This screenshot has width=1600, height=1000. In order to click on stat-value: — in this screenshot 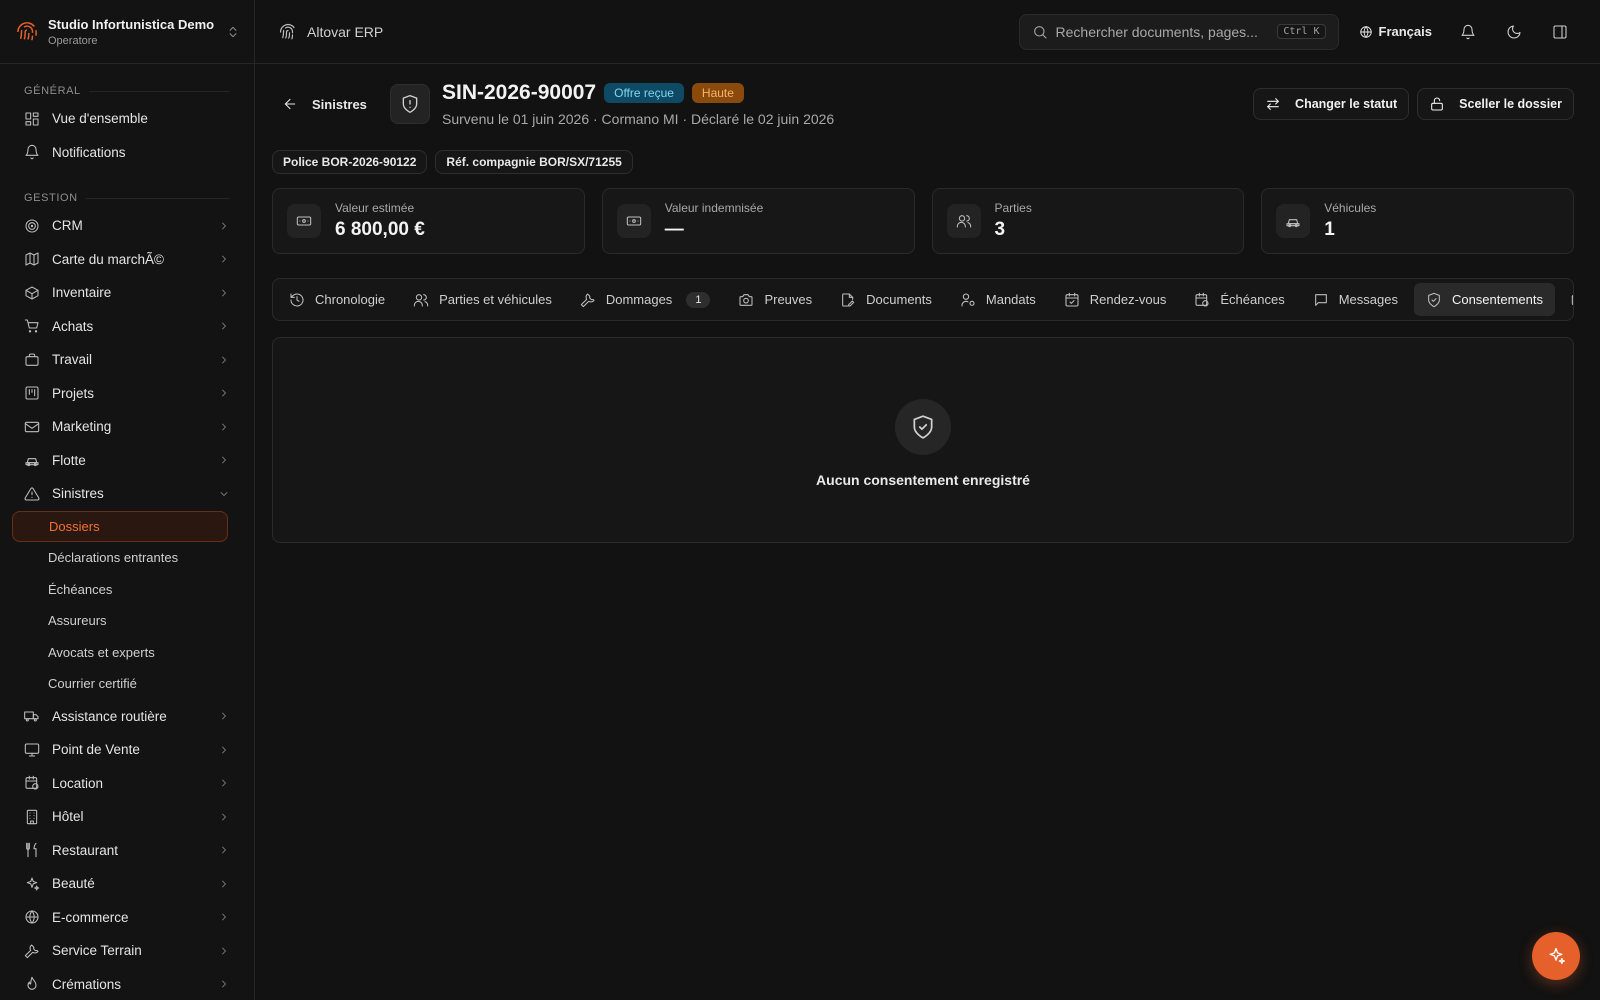, I will do `click(674, 229)`.